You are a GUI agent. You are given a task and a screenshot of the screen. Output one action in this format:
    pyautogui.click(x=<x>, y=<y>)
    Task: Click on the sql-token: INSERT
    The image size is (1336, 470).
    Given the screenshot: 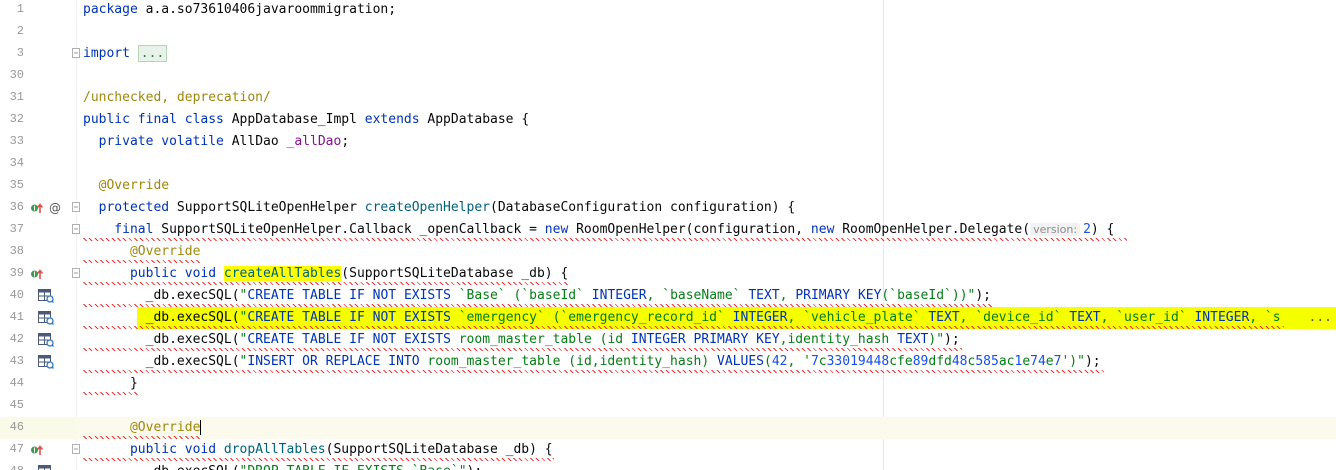 What is the action you would take?
    pyautogui.click(x=271, y=361)
    